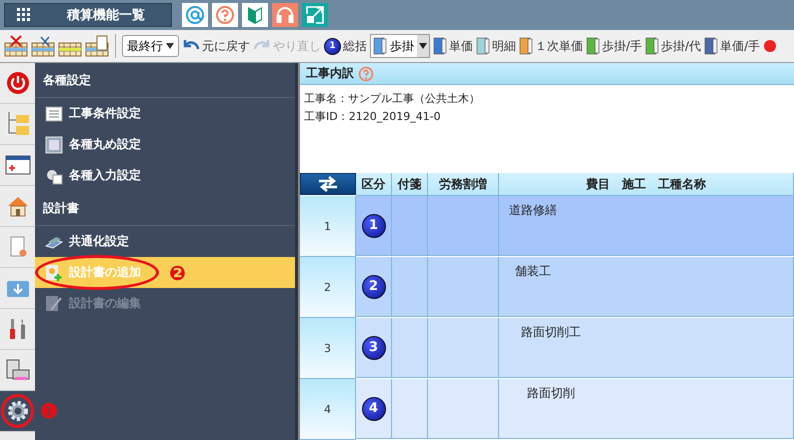 This screenshot has height=440, width=794. Describe the element at coordinates (496, 46) in the screenshot. I see `view-button: 明細` at that location.